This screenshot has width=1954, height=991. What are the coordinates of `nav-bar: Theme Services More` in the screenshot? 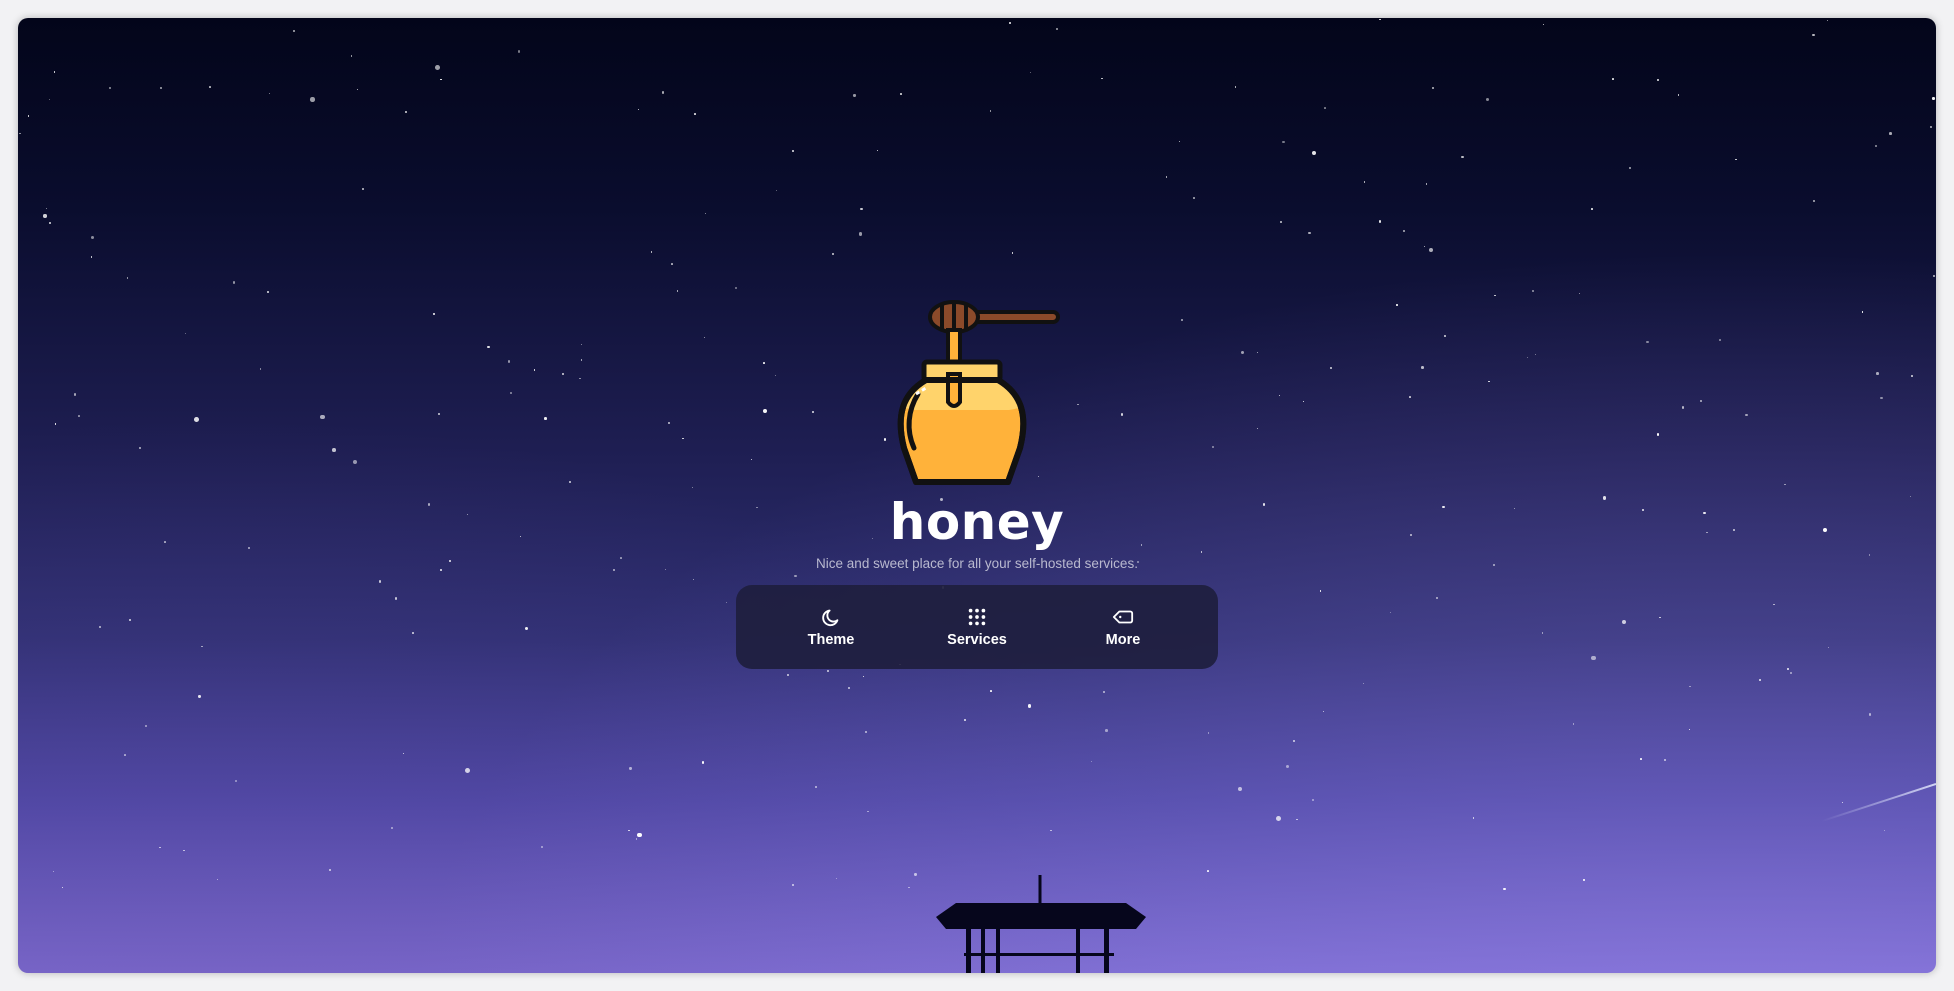 It's located at (977, 627).